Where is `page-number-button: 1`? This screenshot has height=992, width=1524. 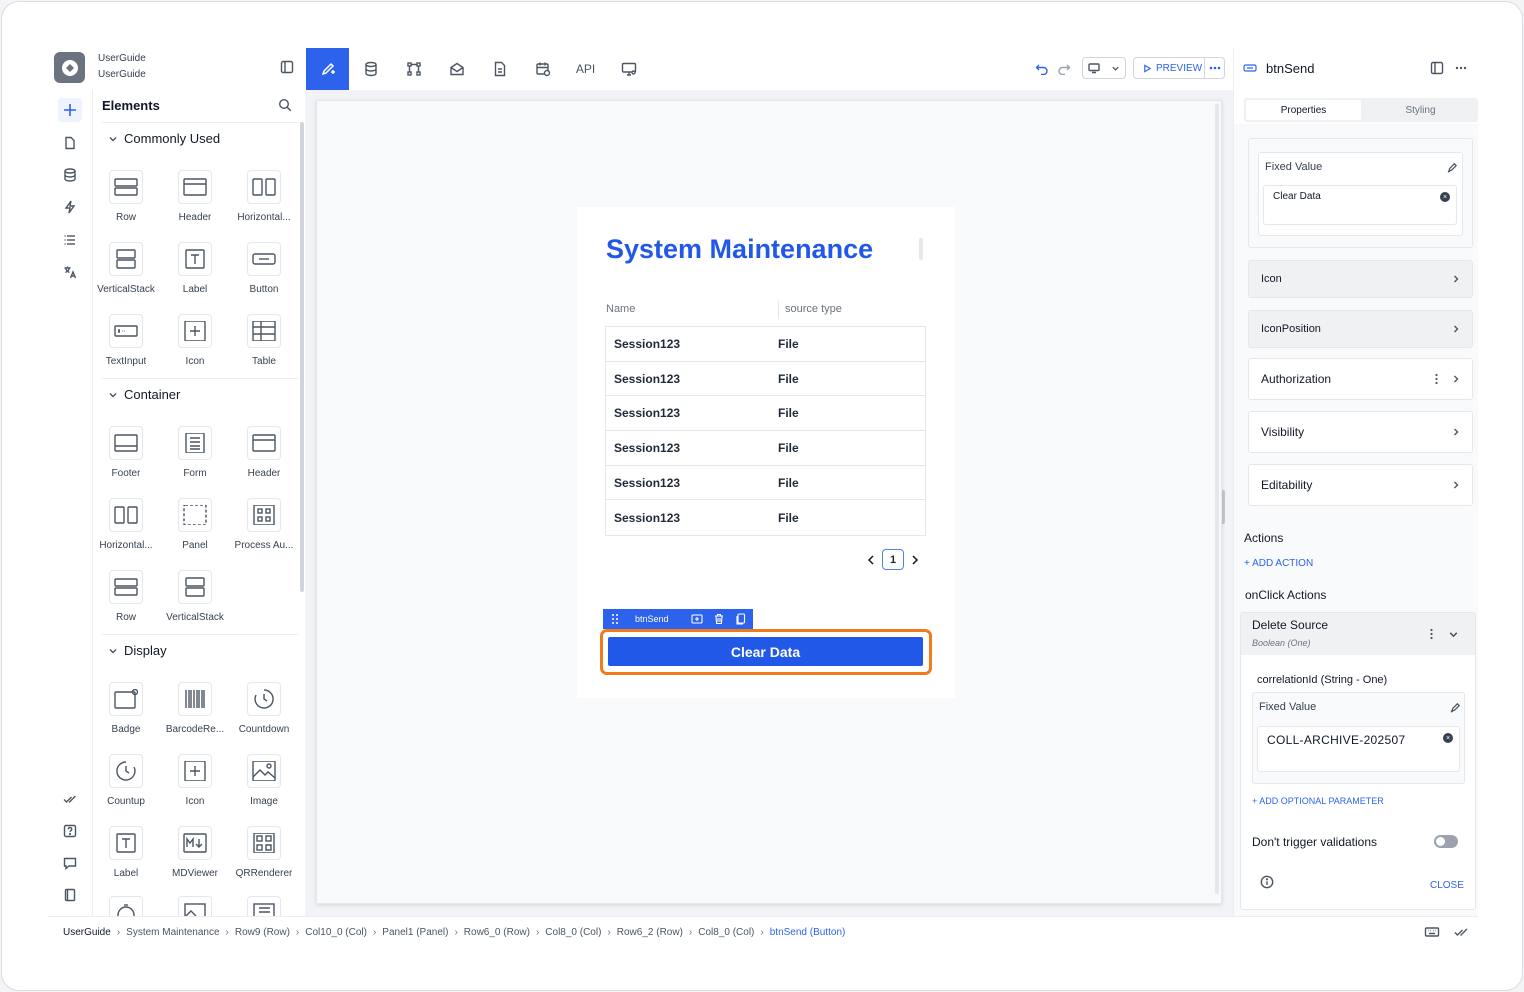 page-number-button: 1 is located at coordinates (893, 559).